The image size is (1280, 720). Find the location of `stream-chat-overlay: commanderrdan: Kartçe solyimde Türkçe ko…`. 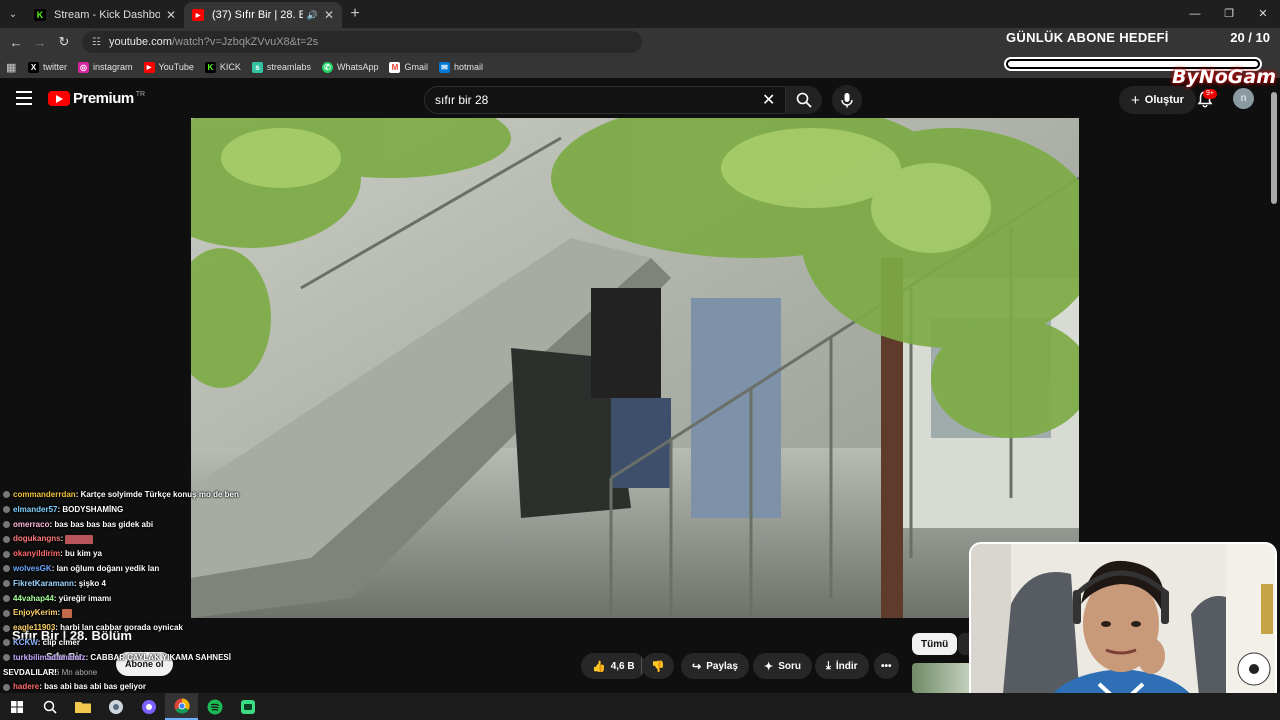

stream-chat-overlay: commanderrdan: Kartçe solyimde Türkçe ko… is located at coordinates (138, 591).